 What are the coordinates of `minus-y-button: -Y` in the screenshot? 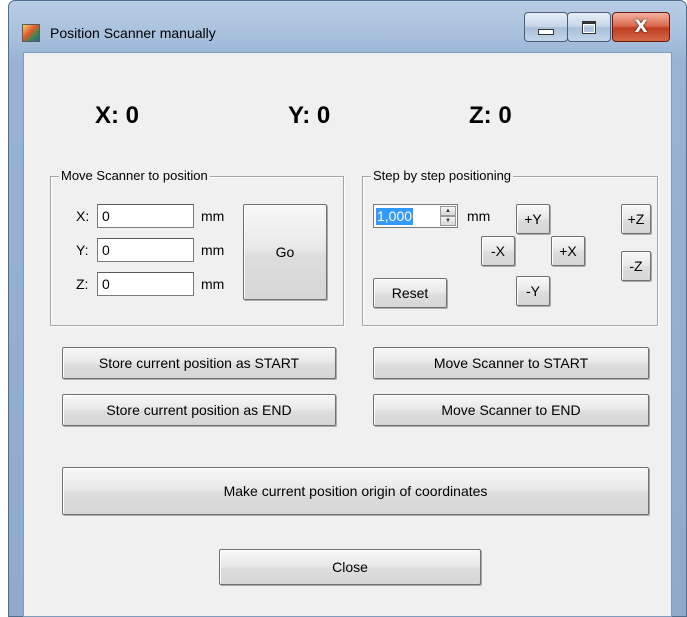 It's located at (533, 291).